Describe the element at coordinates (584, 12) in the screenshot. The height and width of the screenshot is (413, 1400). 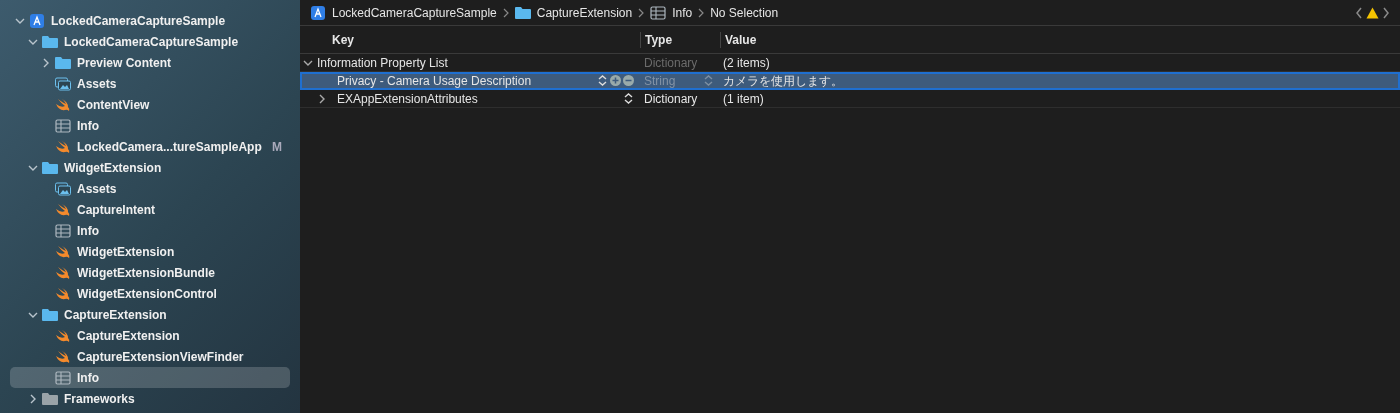
I see `breadcrumb-item: CaptureExtension` at that location.